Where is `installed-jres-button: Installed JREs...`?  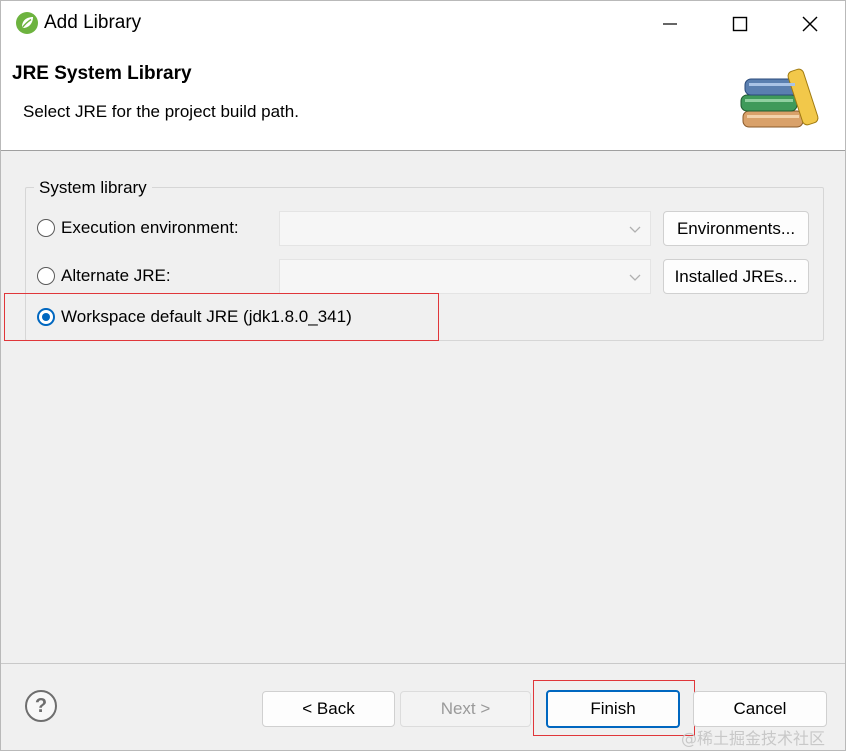 installed-jres-button: Installed JREs... is located at coordinates (736, 276).